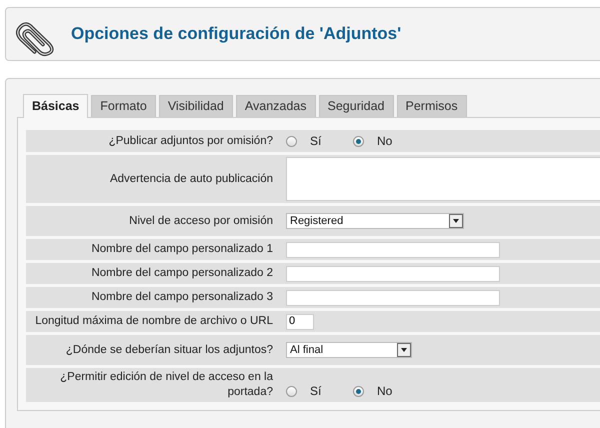 Image resolution: width=600 pixels, height=428 pixels. Describe the element at coordinates (166, 385) in the screenshot. I see `field-label: ¿Permitir edición de nivel de acceso en la portada?` at that location.